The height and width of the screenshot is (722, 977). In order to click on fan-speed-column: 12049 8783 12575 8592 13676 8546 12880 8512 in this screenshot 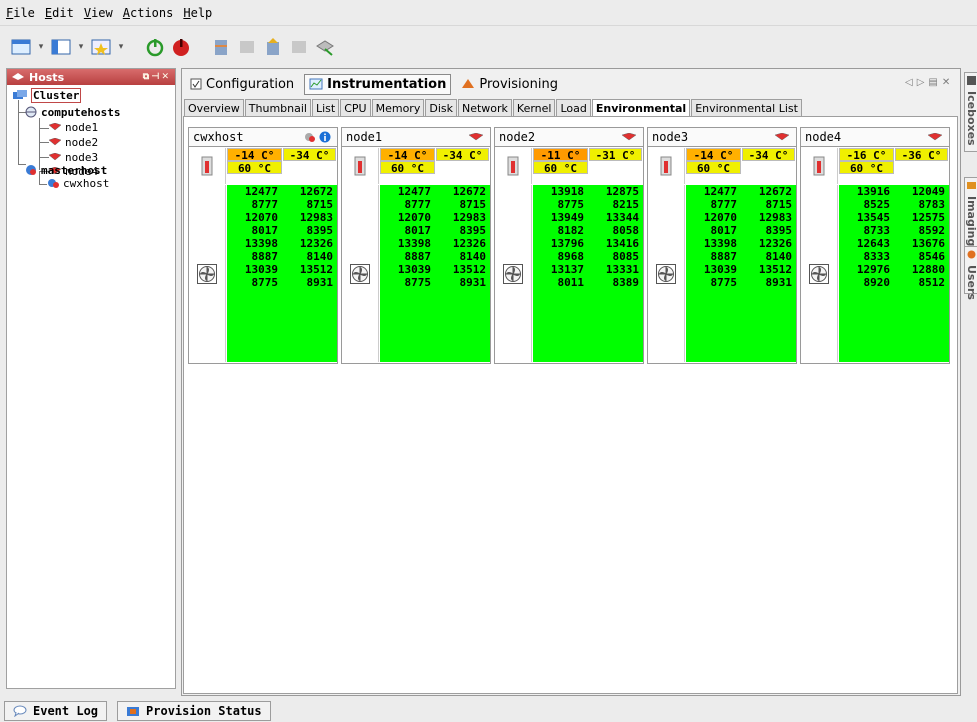, I will do `click(921, 273)`.